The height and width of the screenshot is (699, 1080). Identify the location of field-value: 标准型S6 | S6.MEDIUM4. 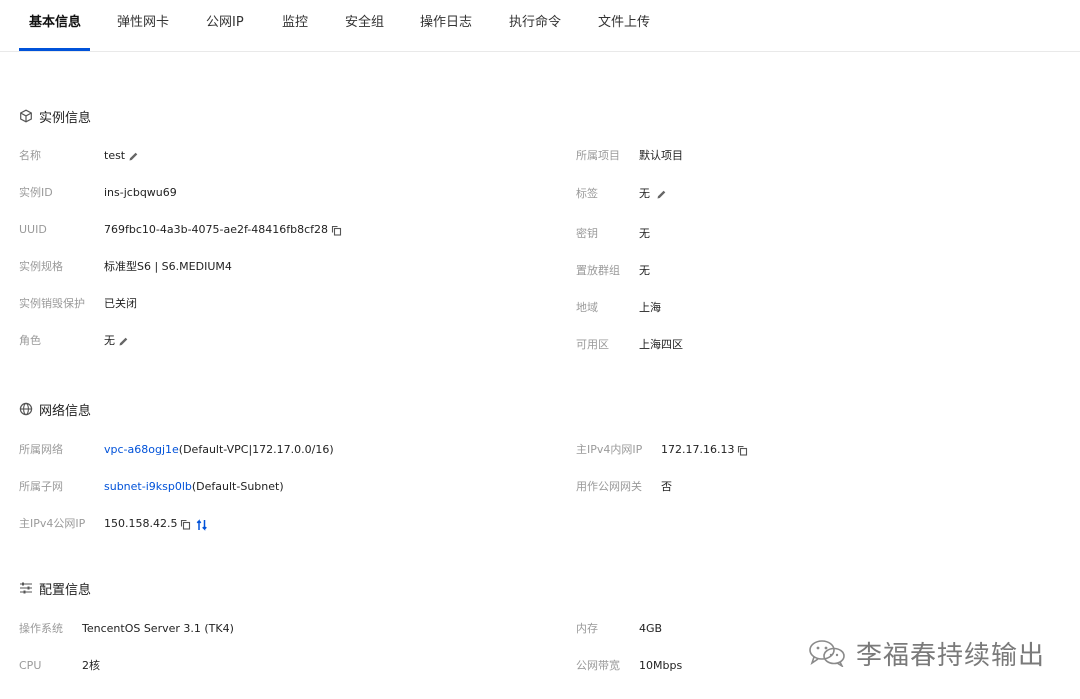
(168, 266).